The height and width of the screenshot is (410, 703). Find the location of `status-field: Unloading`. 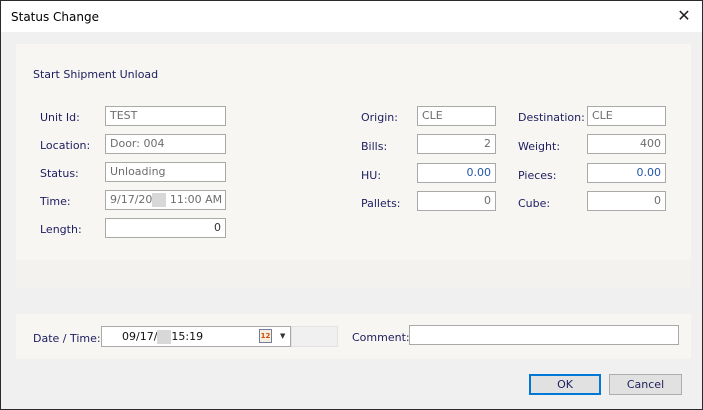

status-field: Unloading is located at coordinates (165, 172).